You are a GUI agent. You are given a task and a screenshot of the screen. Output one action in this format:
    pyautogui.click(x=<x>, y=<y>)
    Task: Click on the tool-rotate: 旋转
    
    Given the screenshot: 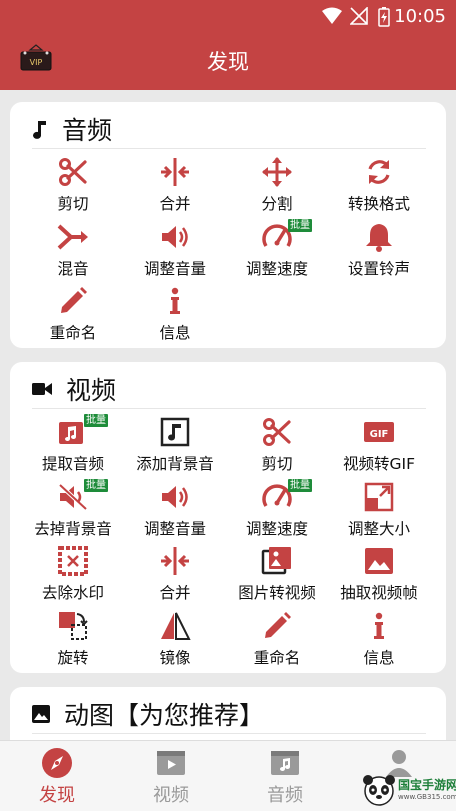 What is the action you would take?
    pyautogui.click(x=73, y=640)
    